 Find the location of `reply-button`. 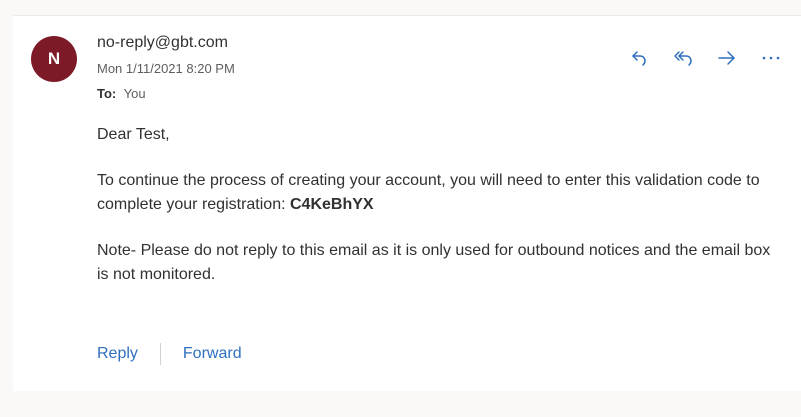

reply-button is located at coordinates (639, 58).